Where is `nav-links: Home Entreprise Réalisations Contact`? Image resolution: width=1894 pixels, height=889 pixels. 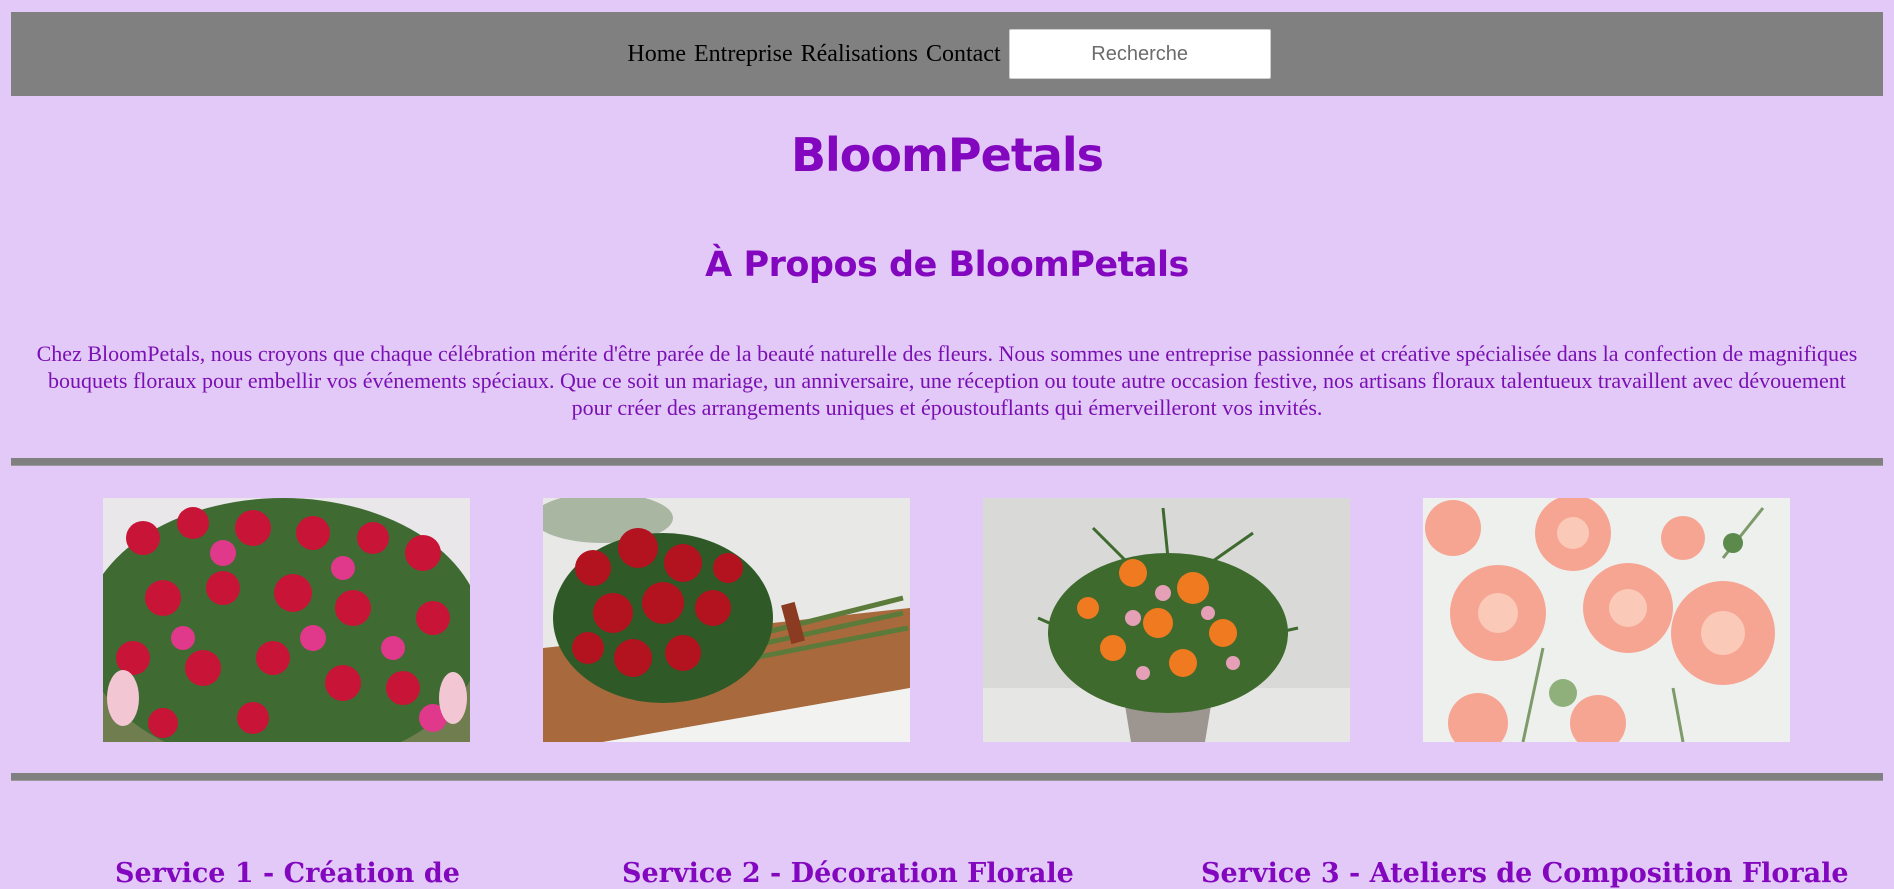
nav-links: Home Entreprise Réalisations Contact is located at coordinates (813, 54).